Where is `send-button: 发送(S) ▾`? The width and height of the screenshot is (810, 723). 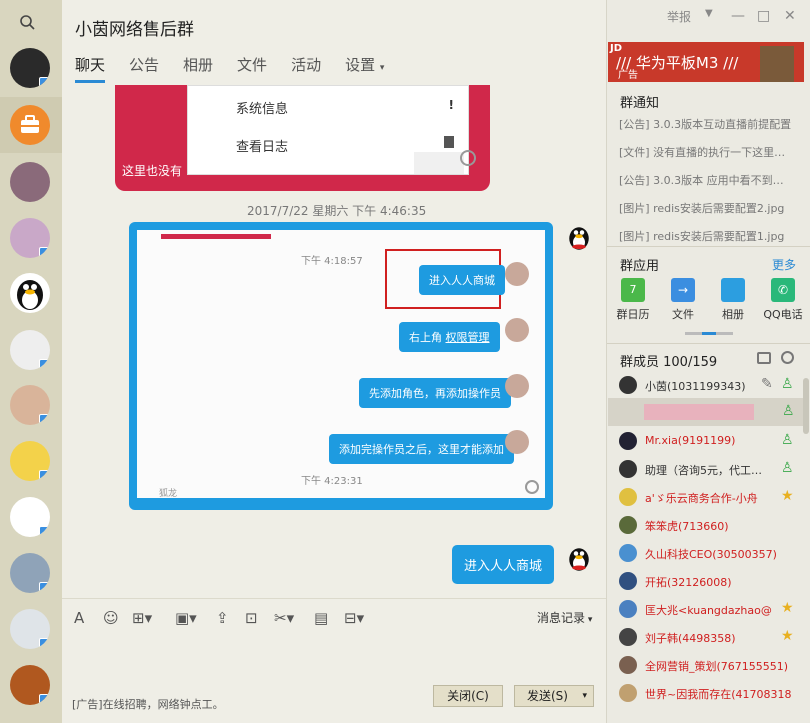 send-button: 发送(S) ▾ is located at coordinates (554, 696).